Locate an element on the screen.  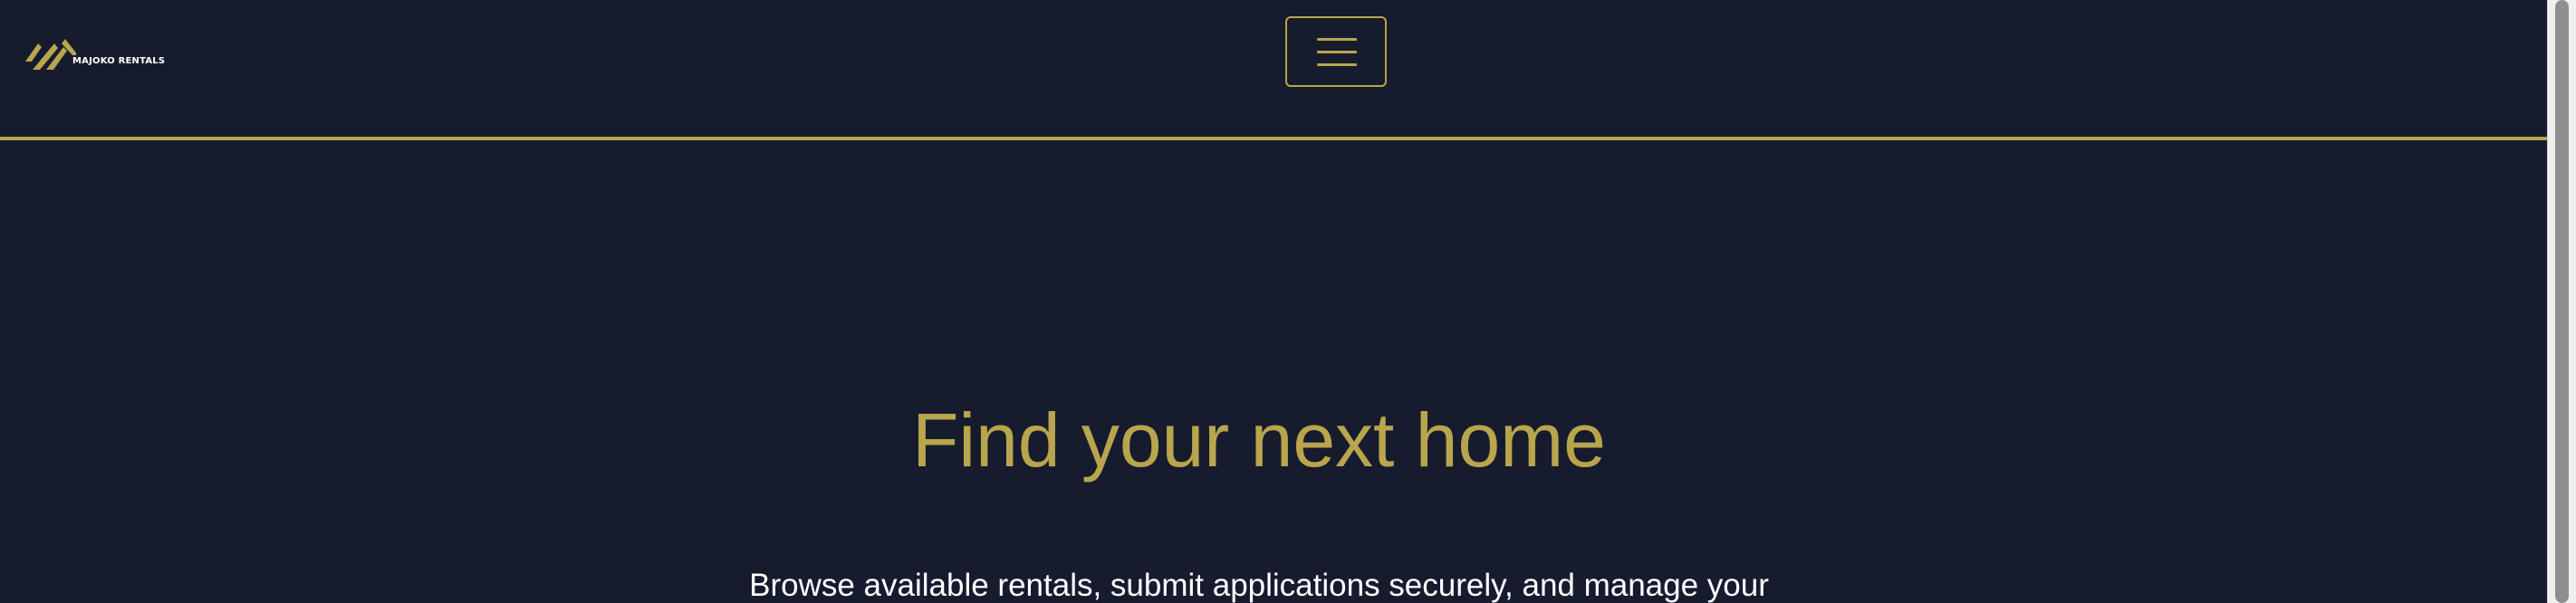
brand-name: MAJOKO RENTALS is located at coordinates (119, 61).